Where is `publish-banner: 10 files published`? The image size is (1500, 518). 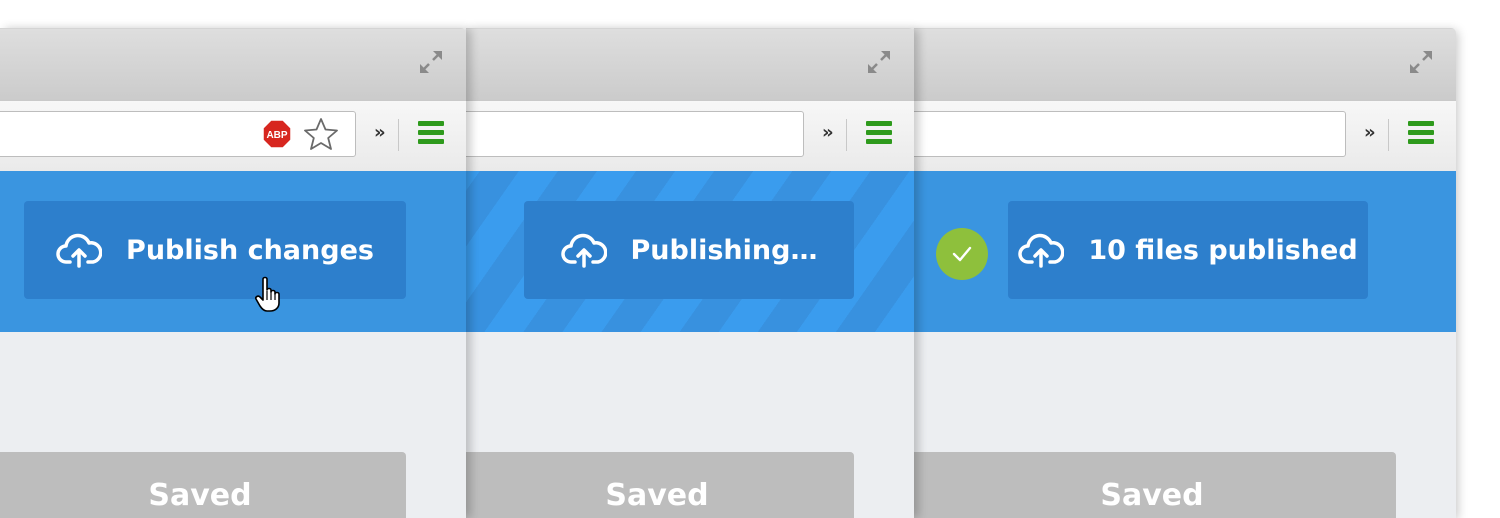
publish-banner: 10 files published is located at coordinates (1185, 251).